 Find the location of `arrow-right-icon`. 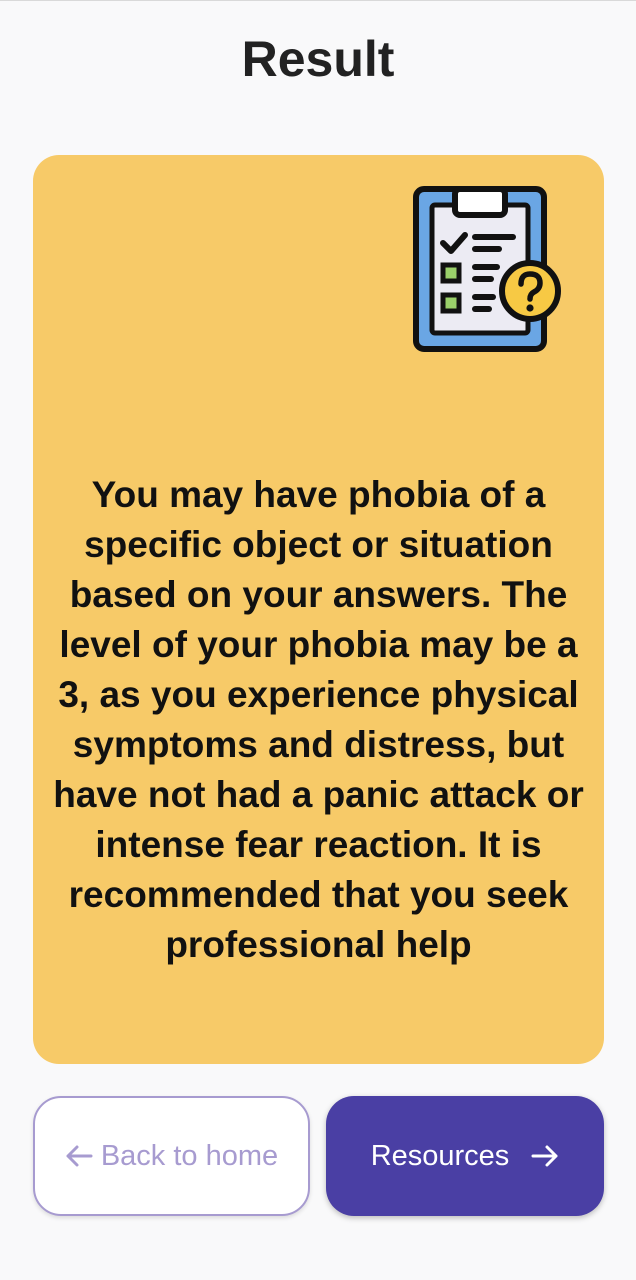

arrow-right-icon is located at coordinates (544, 1156).